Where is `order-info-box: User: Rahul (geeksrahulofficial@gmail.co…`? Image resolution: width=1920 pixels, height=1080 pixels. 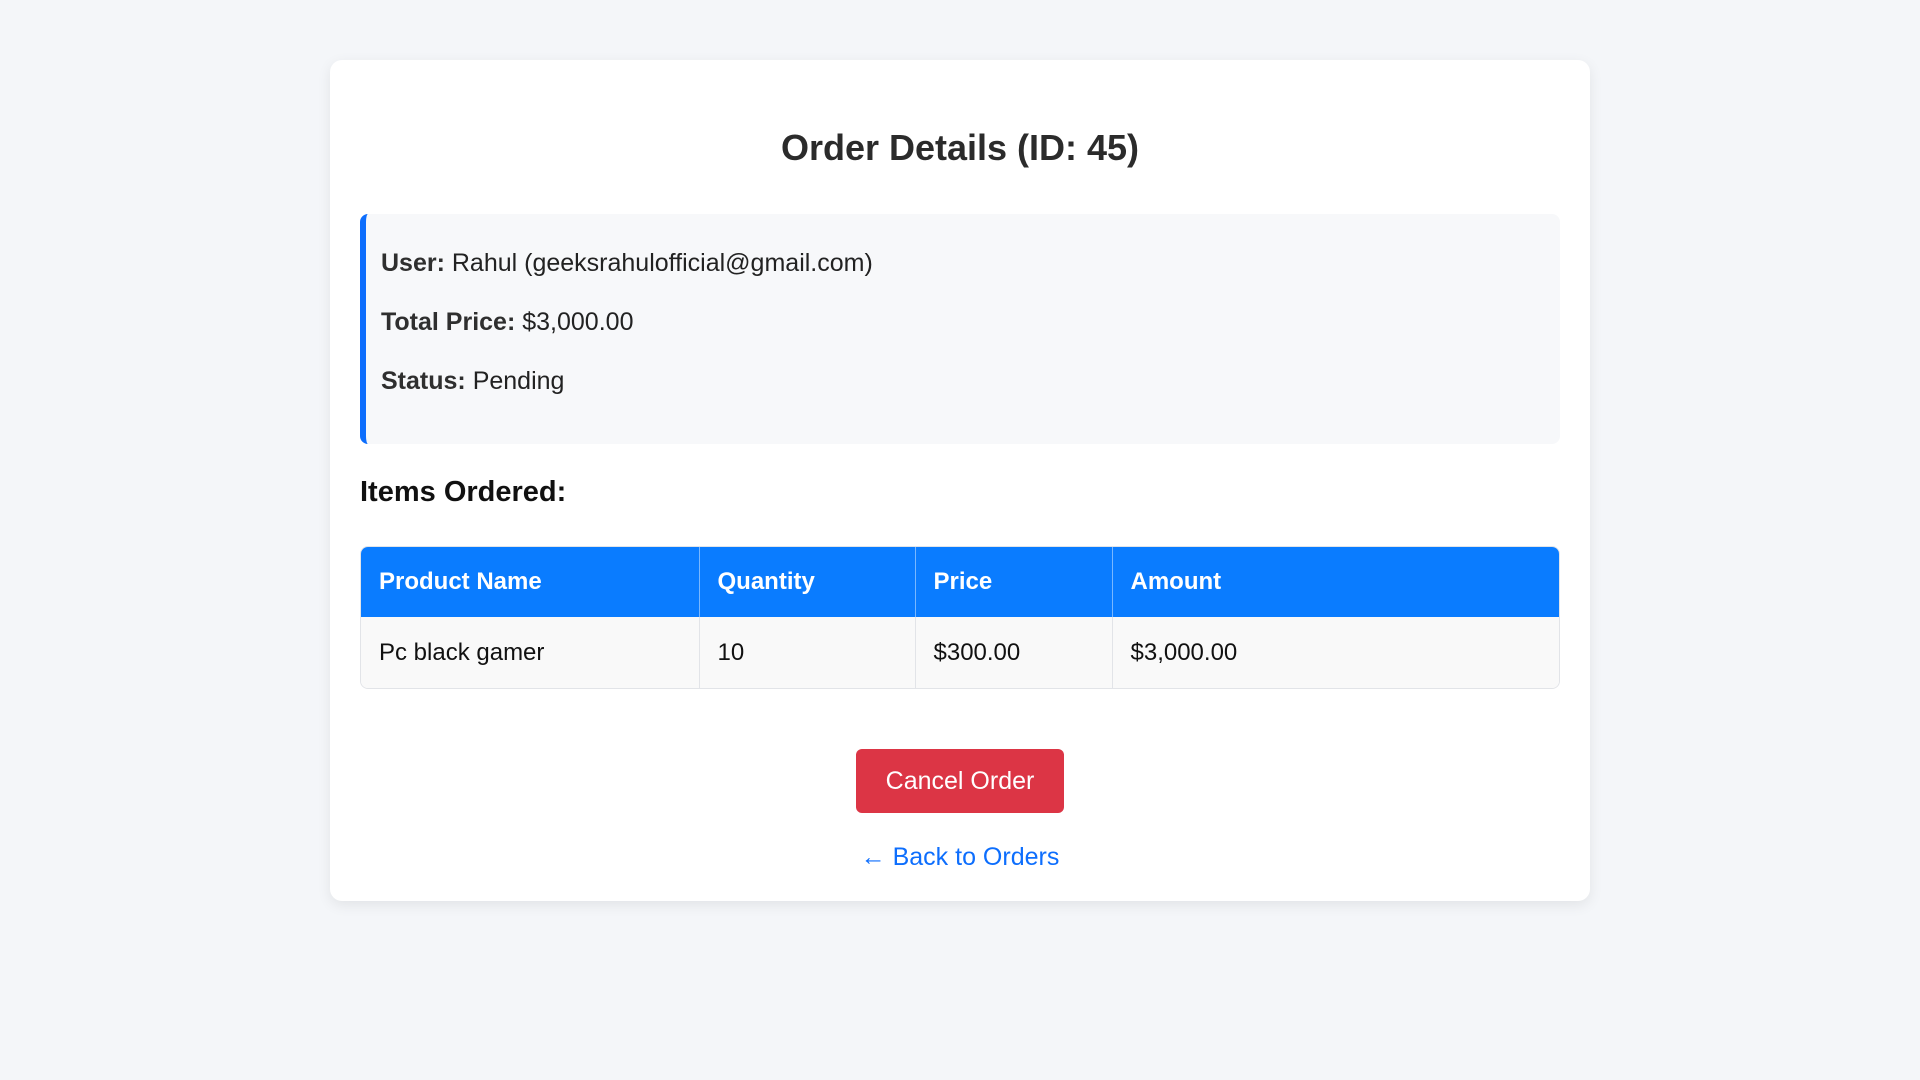 order-info-box: User: Rahul (geeksrahulofficial@gmail.co… is located at coordinates (960, 329).